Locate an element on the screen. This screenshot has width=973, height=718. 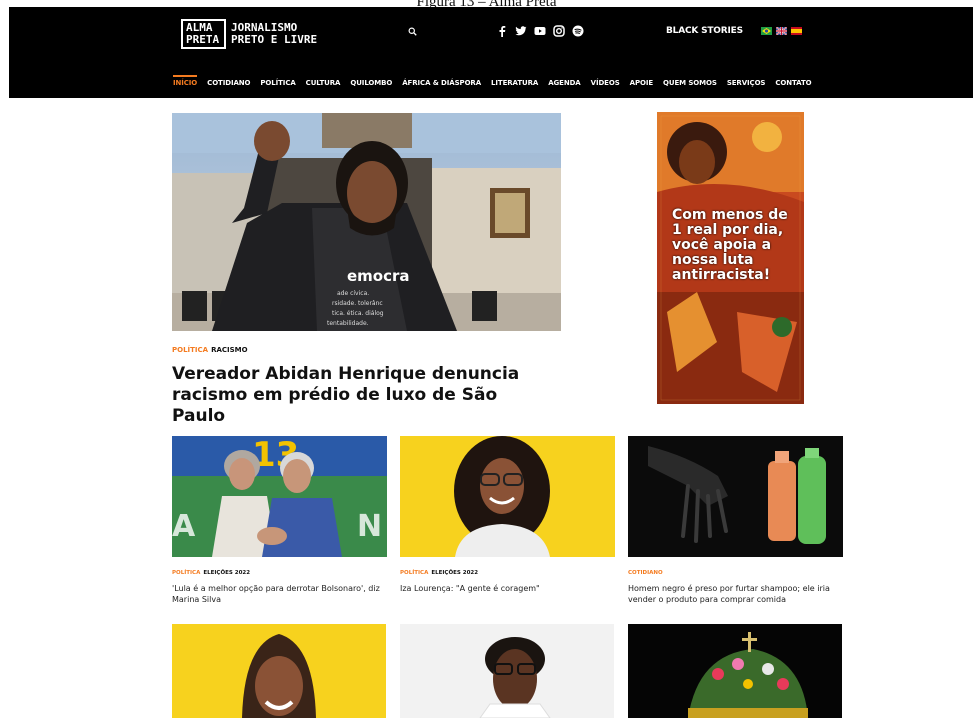
card-2-category-2: ELEIÇÕES 2022 is located at coordinates (454, 573).